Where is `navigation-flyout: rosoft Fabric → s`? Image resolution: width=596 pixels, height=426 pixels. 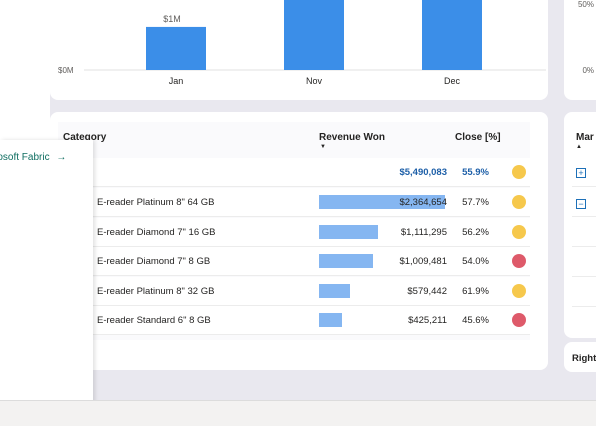
navigation-flyout: rosoft Fabric → s is located at coordinates (46, 283).